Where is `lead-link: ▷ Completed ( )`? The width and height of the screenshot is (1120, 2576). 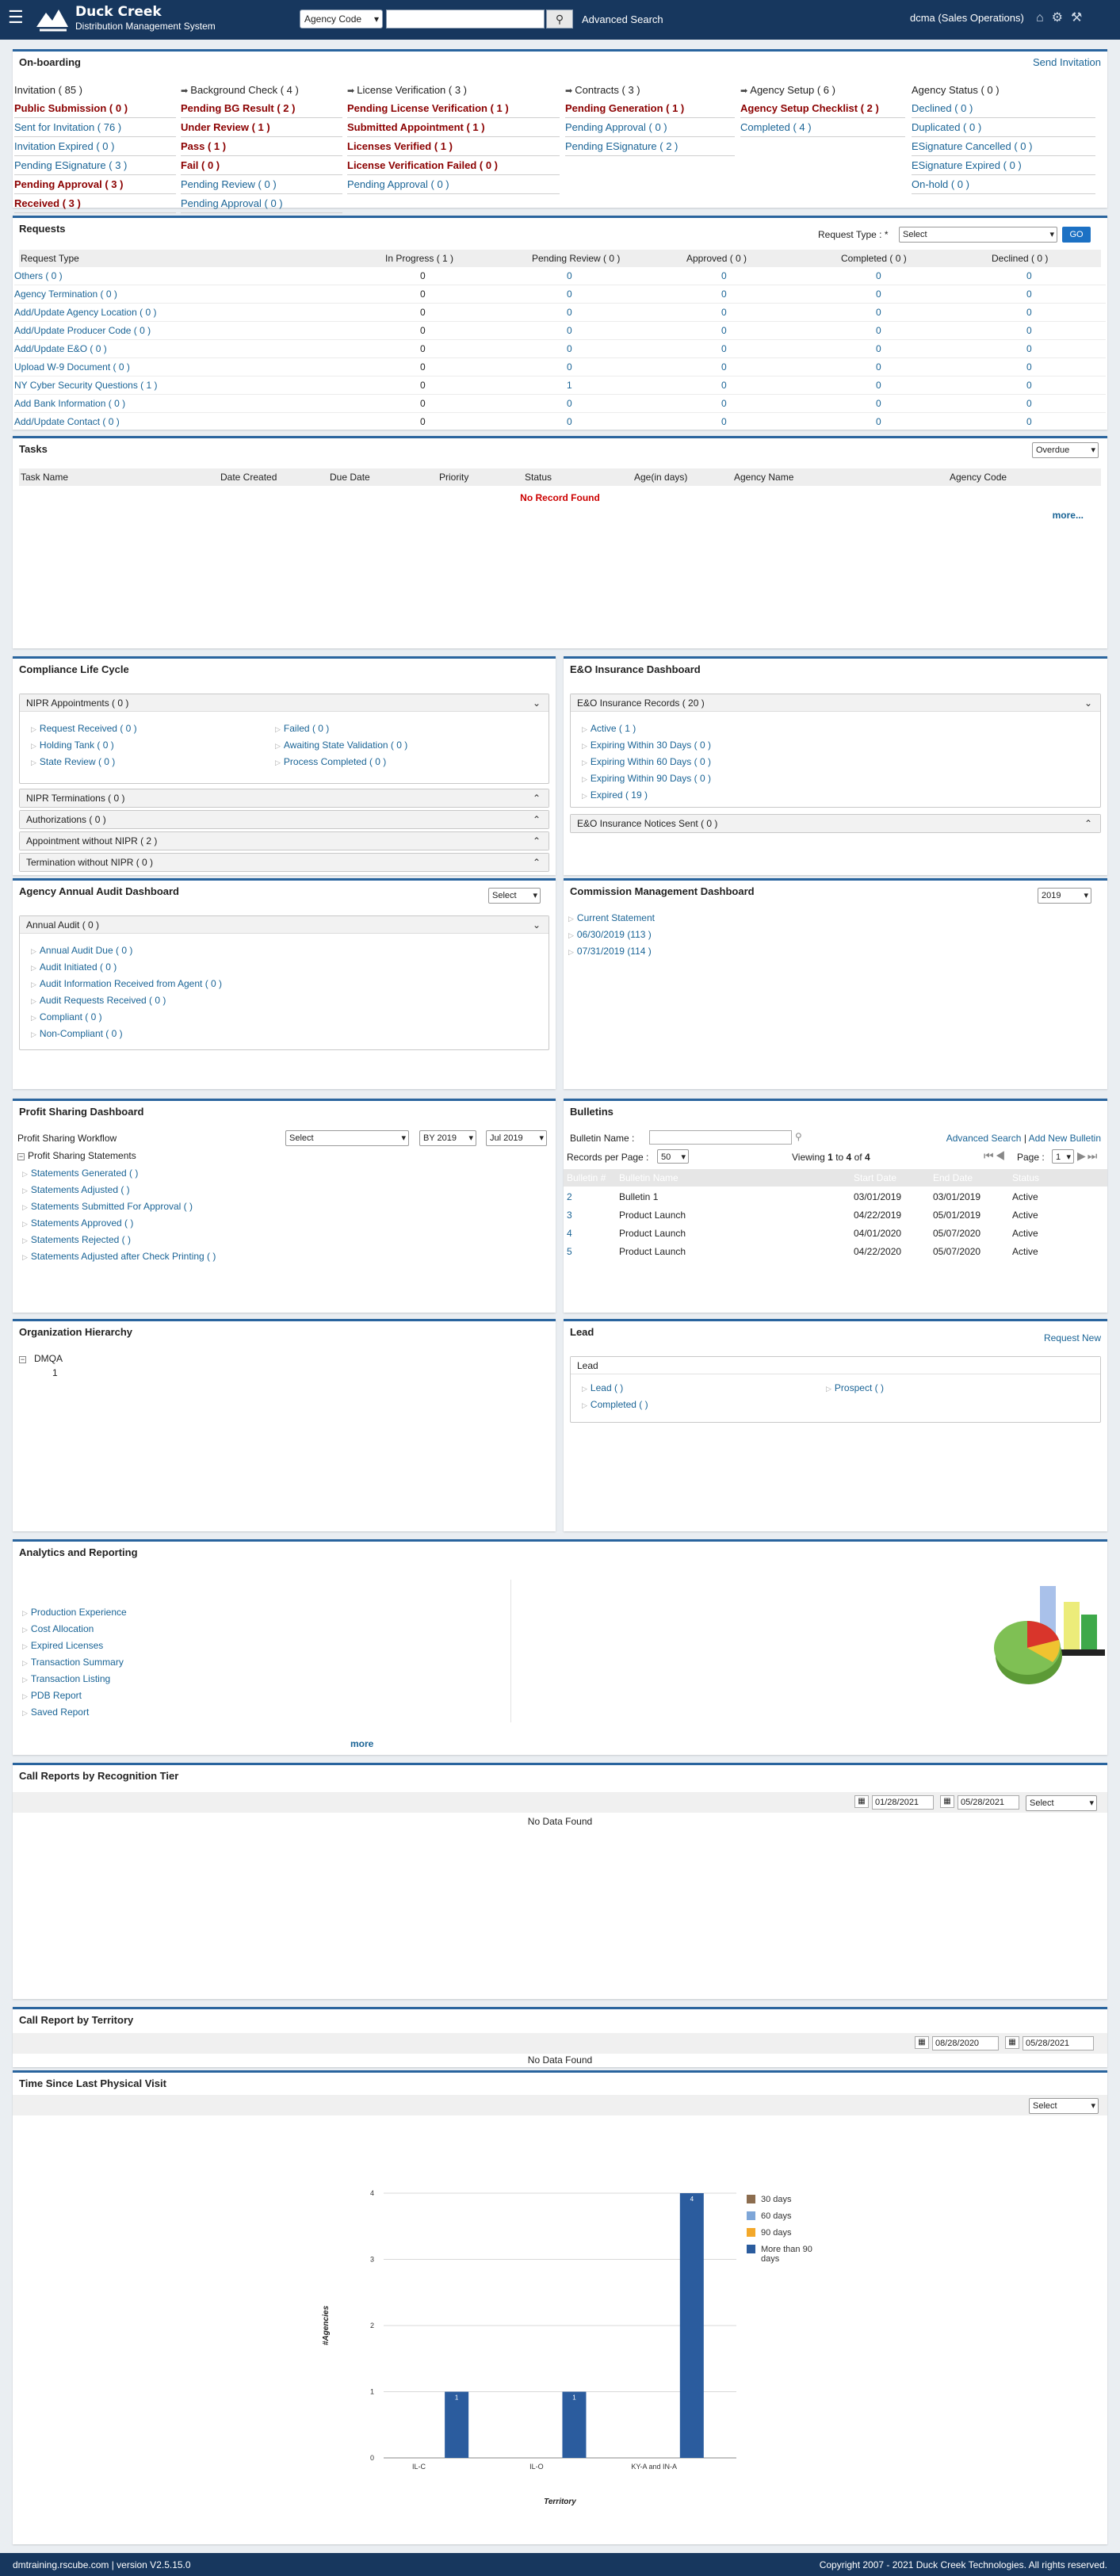 lead-link: ▷ Completed ( ) is located at coordinates (615, 1404).